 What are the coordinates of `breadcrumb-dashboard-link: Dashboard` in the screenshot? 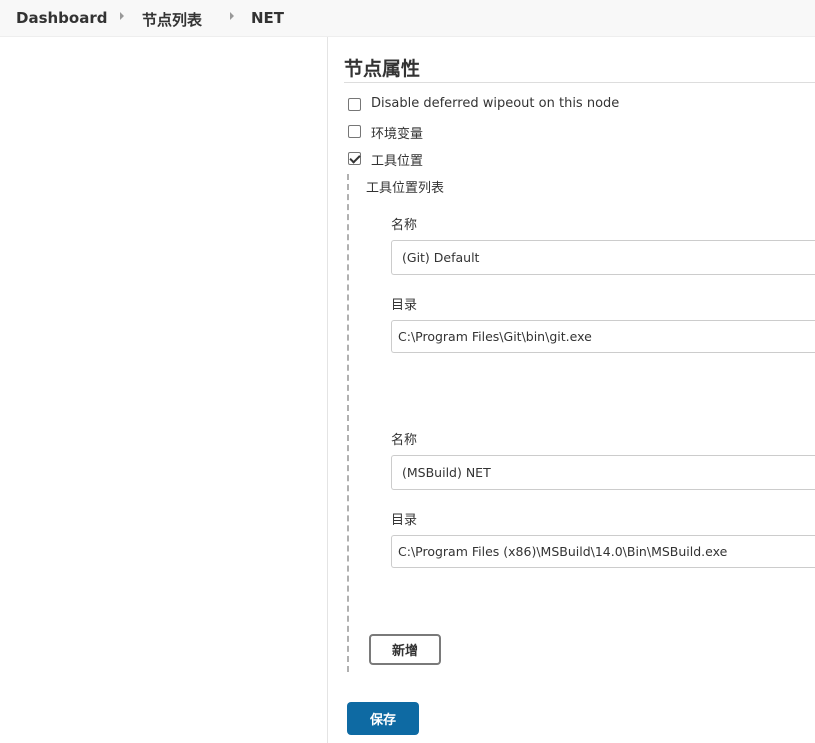 It's located at (61, 18).